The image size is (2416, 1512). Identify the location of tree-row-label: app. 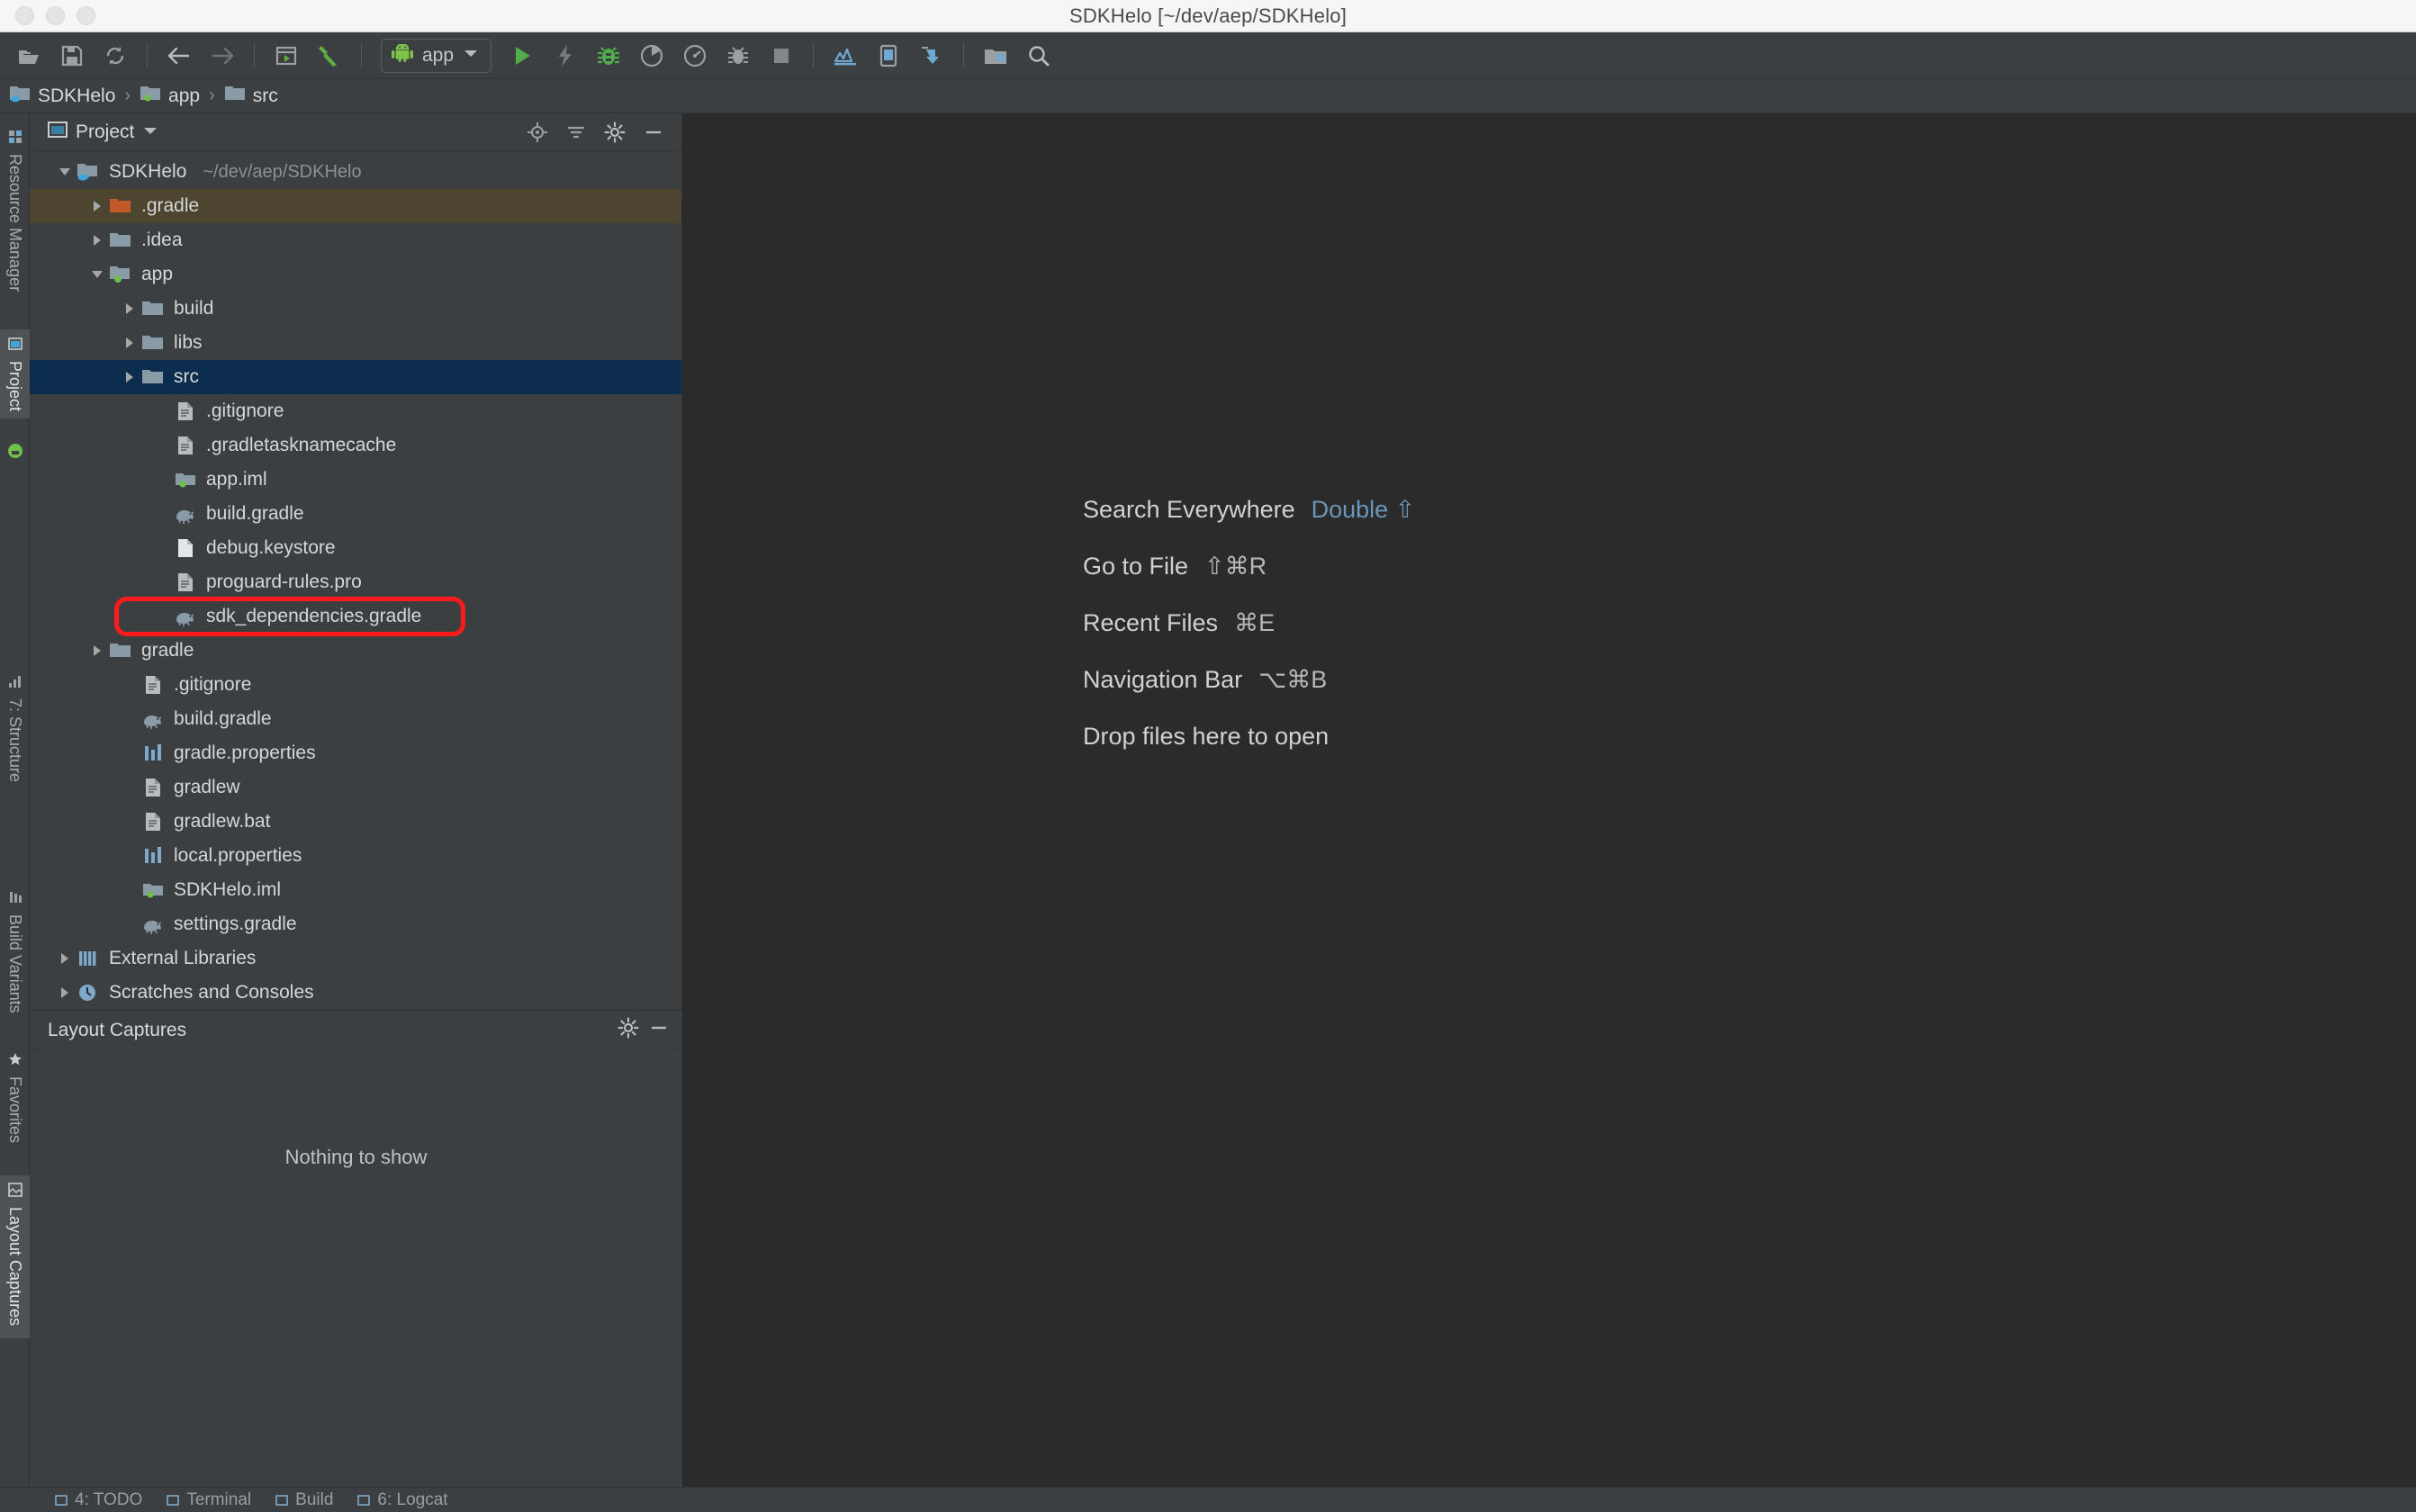
(157, 274).